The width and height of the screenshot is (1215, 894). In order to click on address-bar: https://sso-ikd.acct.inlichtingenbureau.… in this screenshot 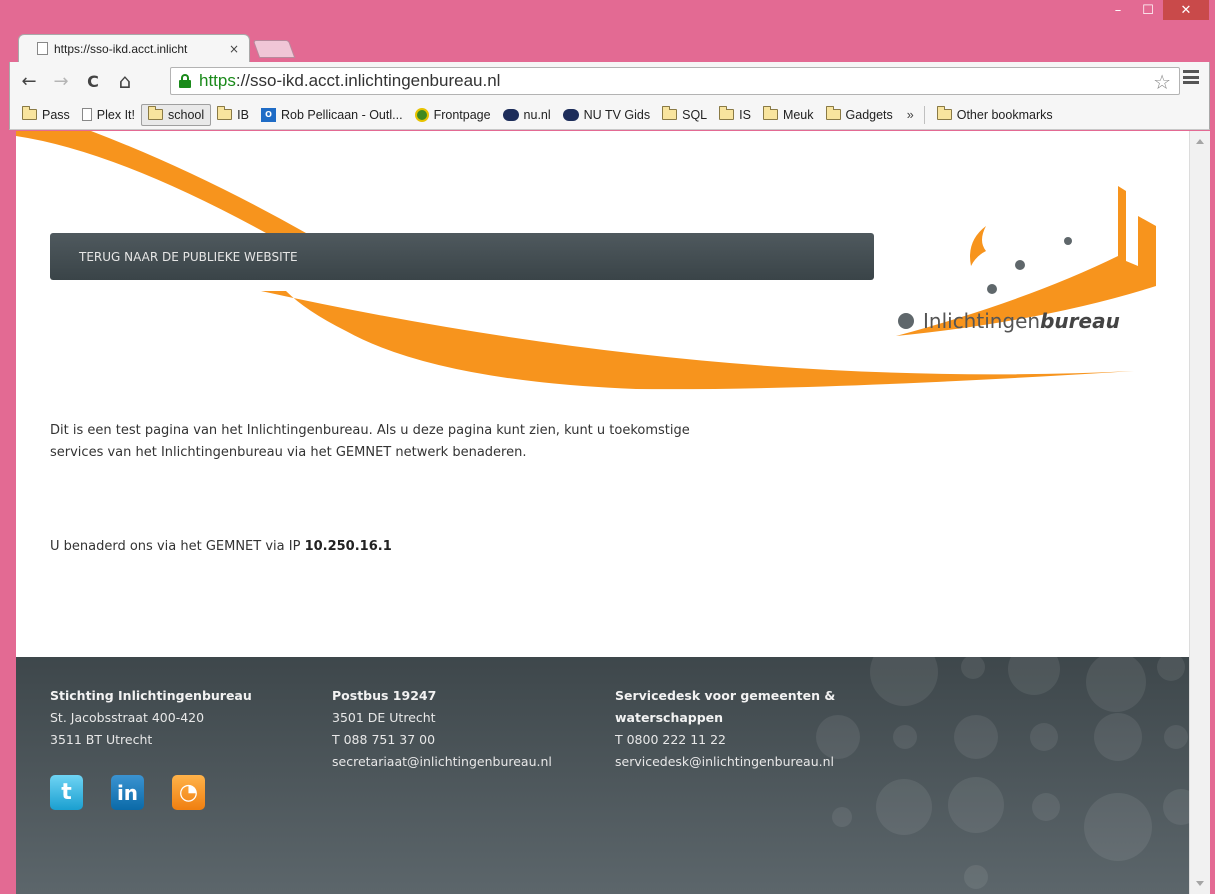, I will do `click(675, 81)`.